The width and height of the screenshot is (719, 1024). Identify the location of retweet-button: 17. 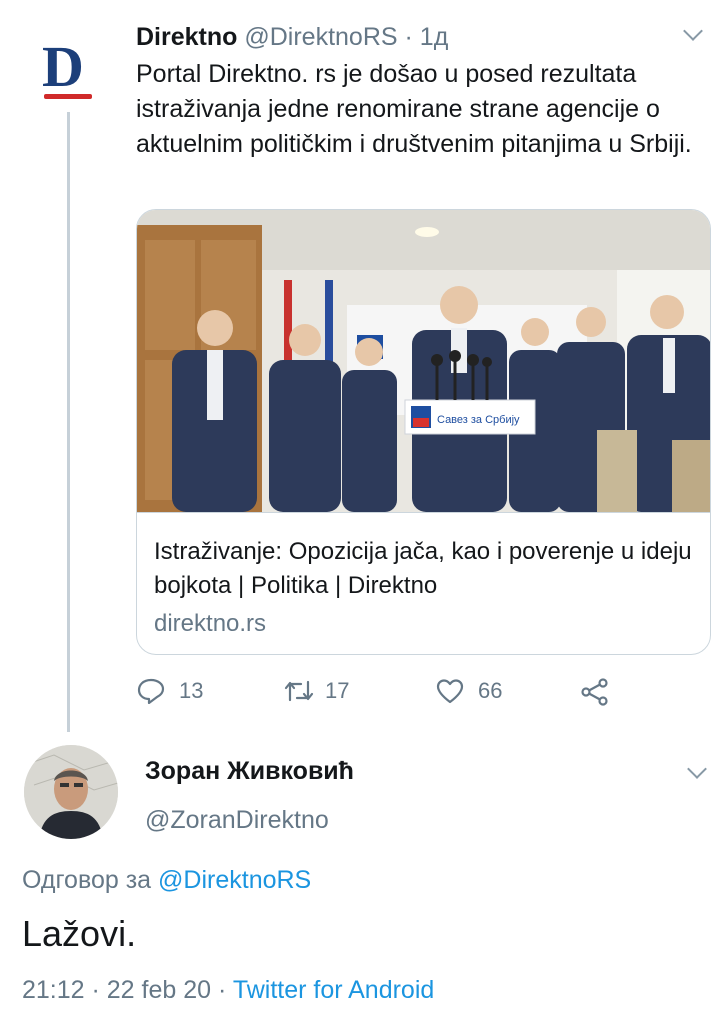
(333, 691).